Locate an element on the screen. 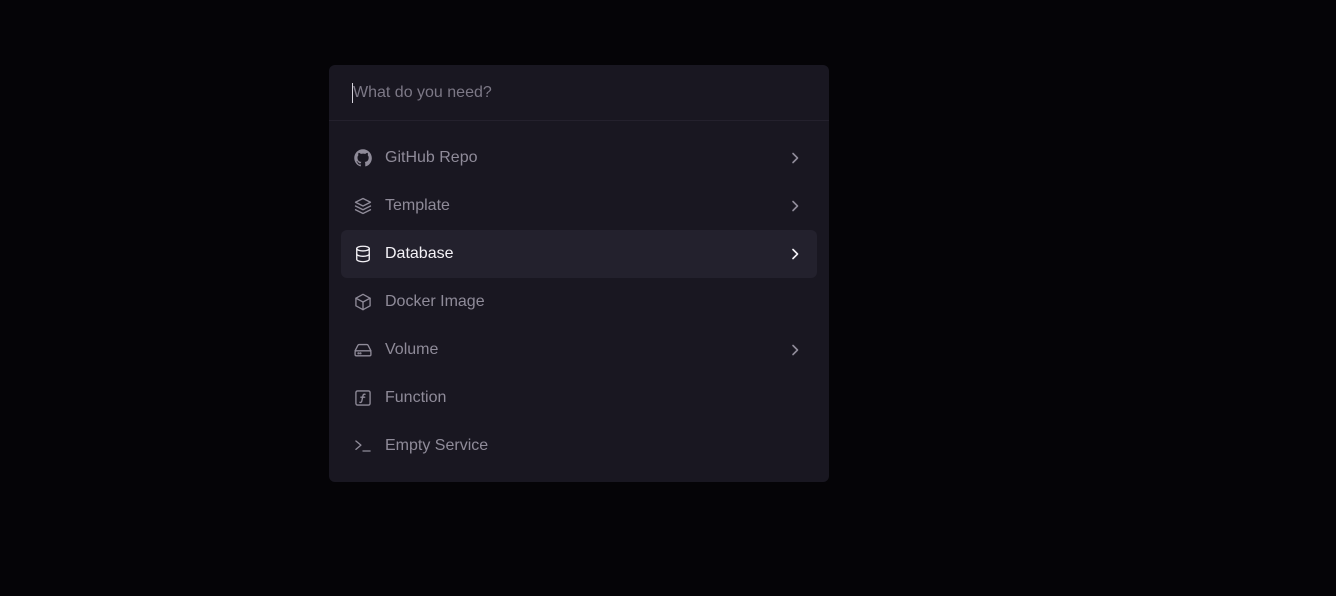  function-icon is located at coordinates (363, 398).